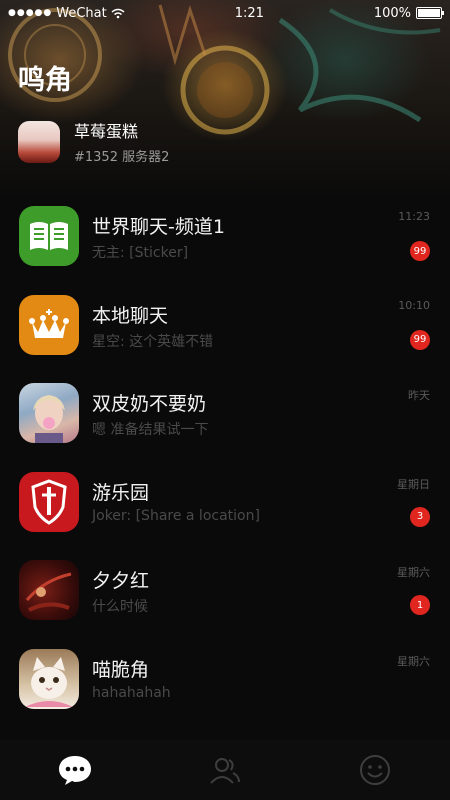 The width and height of the screenshot is (450, 800). I want to click on chat-row: 夕夕红 什么时候 星期六 1, so click(225, 588).